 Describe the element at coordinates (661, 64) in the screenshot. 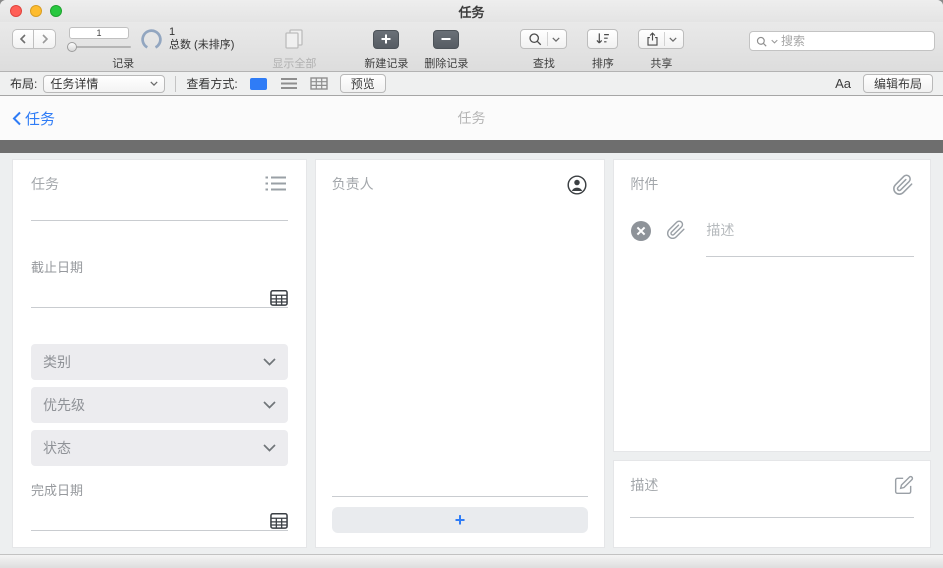

I see `share-label: 共享` at that location.